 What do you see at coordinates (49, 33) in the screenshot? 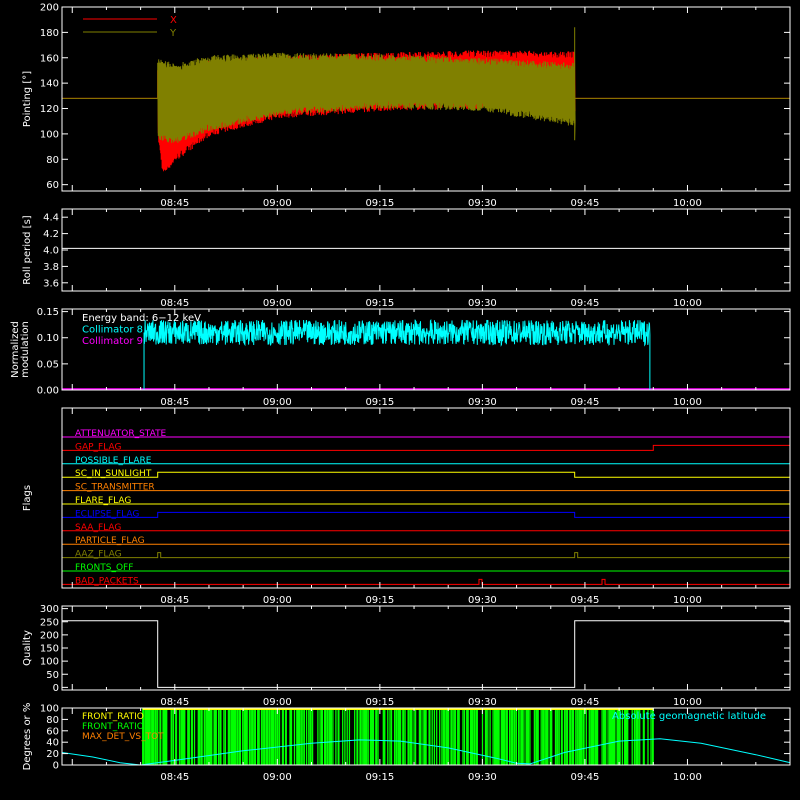
I see `y-tick-label: 180` at bounding box center [49, 33].